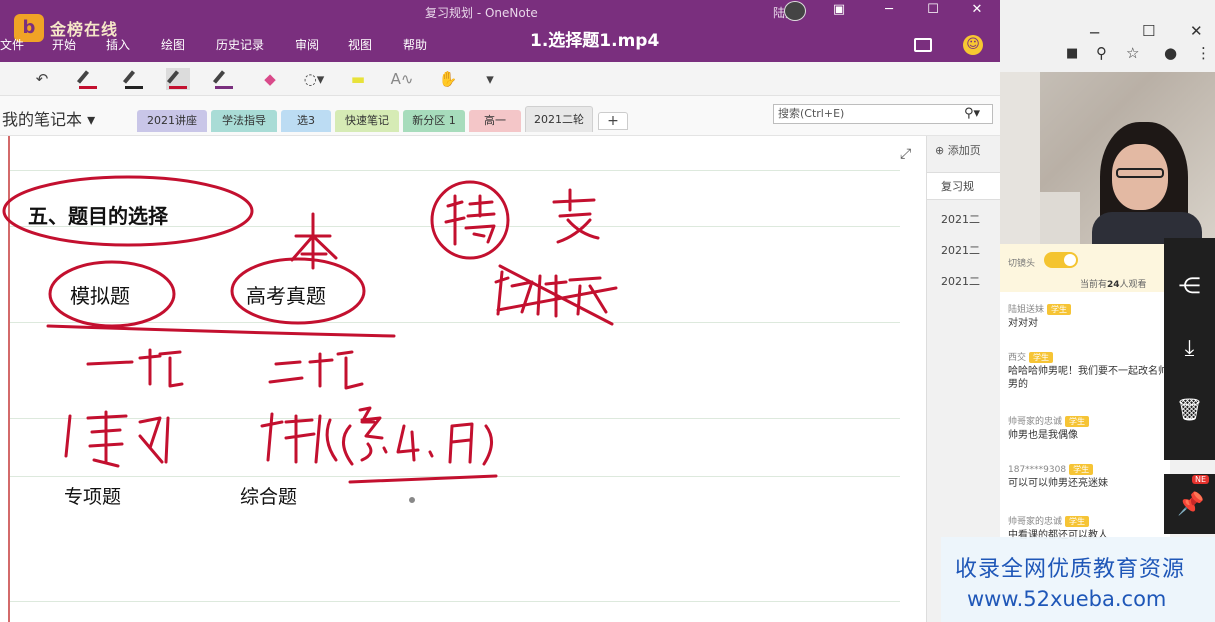 Image resolution: width=1215 pixels, height=622 pixels. What do you see at coordinates (358, 79) in the screenshot?
I see `highlighter-icon: ▬` at bounding box center [358, 79].